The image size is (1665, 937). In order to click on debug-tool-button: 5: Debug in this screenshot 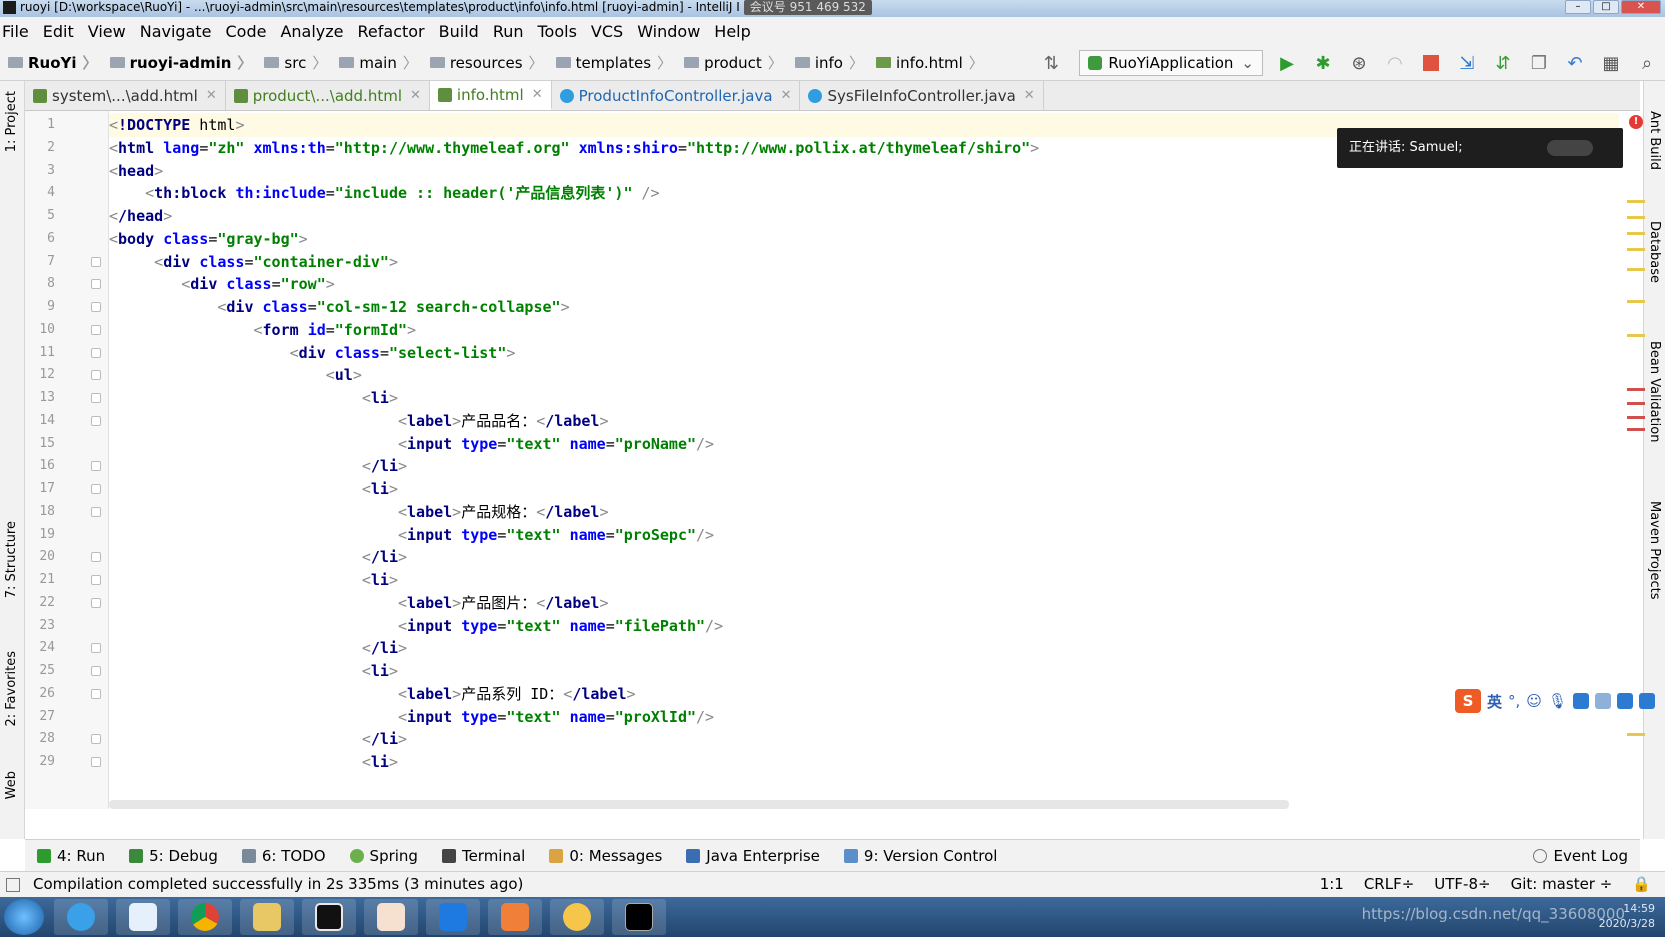, I will do `click(173, 856)`.